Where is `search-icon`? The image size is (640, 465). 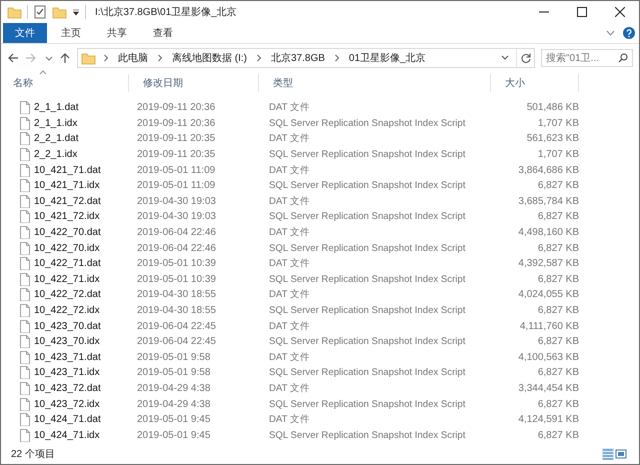 search-icon is located at coordinates (623, 58).